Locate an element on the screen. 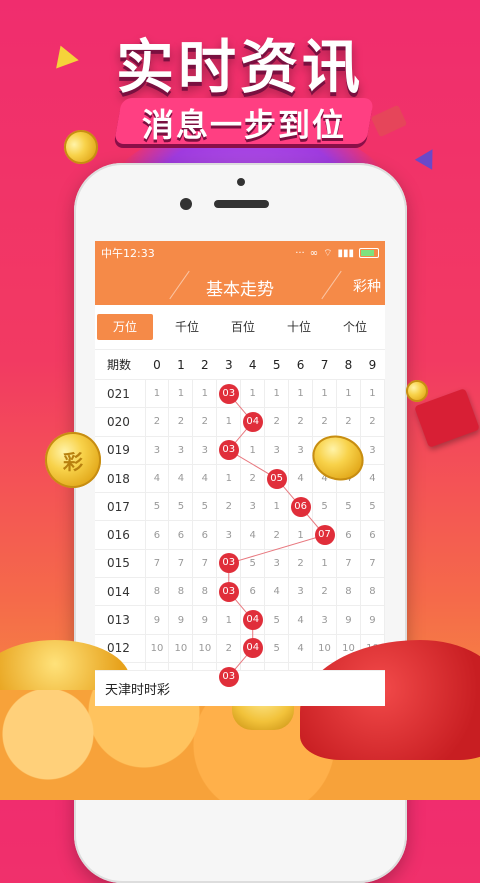 This screenshot has width=480, height=883. phone-speaker is located at coordinates (241, 204).